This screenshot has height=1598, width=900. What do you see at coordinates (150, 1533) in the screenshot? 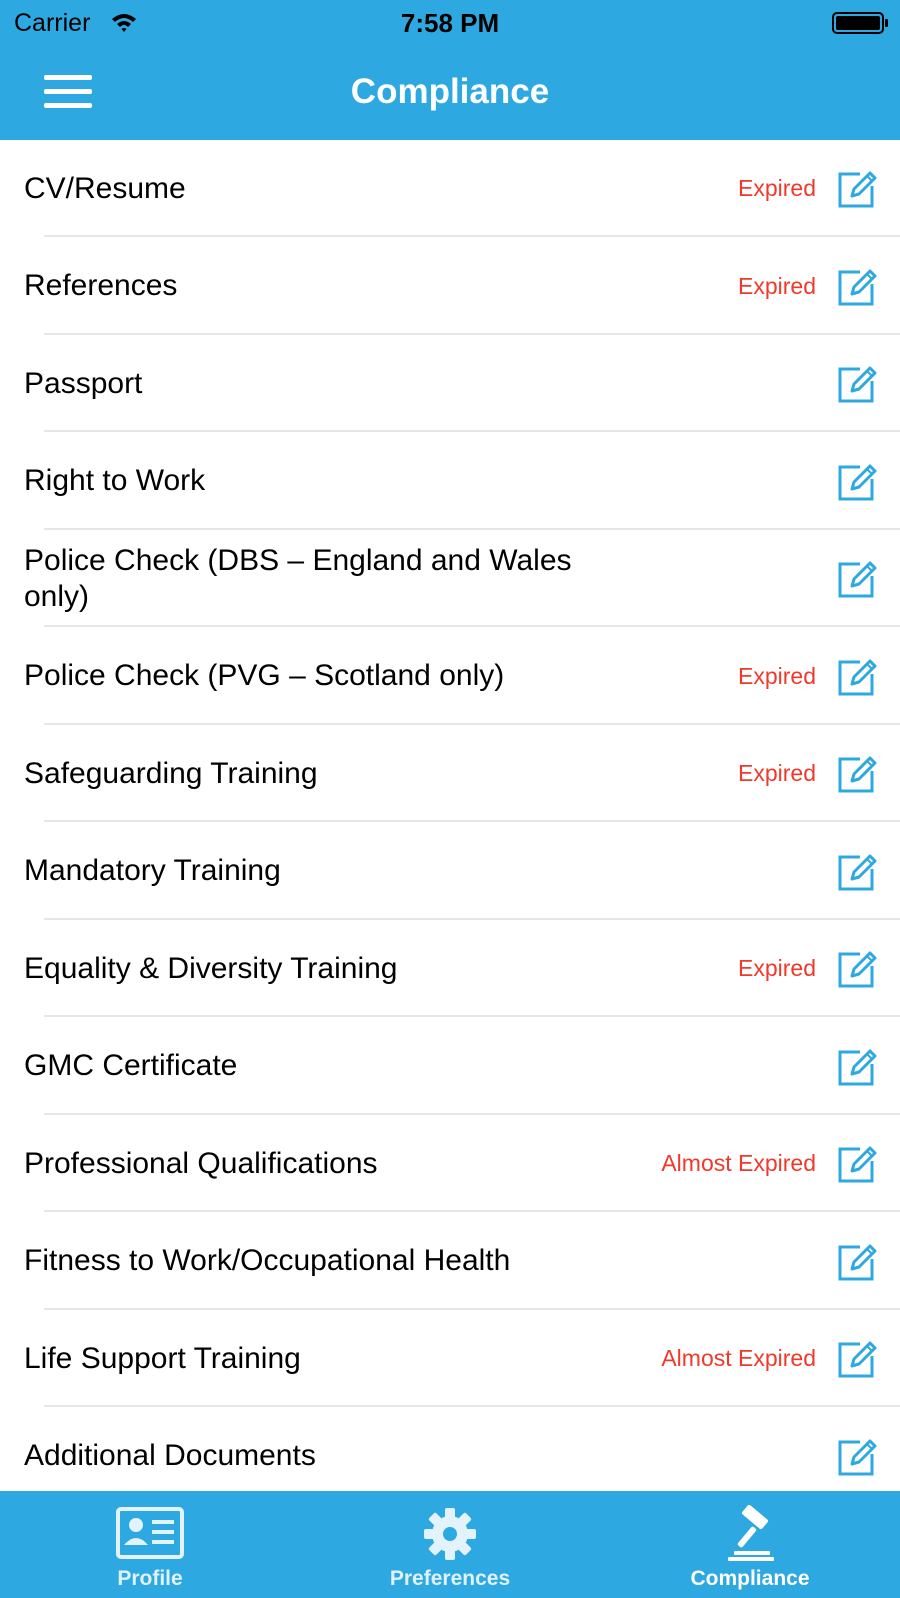
I see `id-card-icon` at bounding box center [150, 1533].